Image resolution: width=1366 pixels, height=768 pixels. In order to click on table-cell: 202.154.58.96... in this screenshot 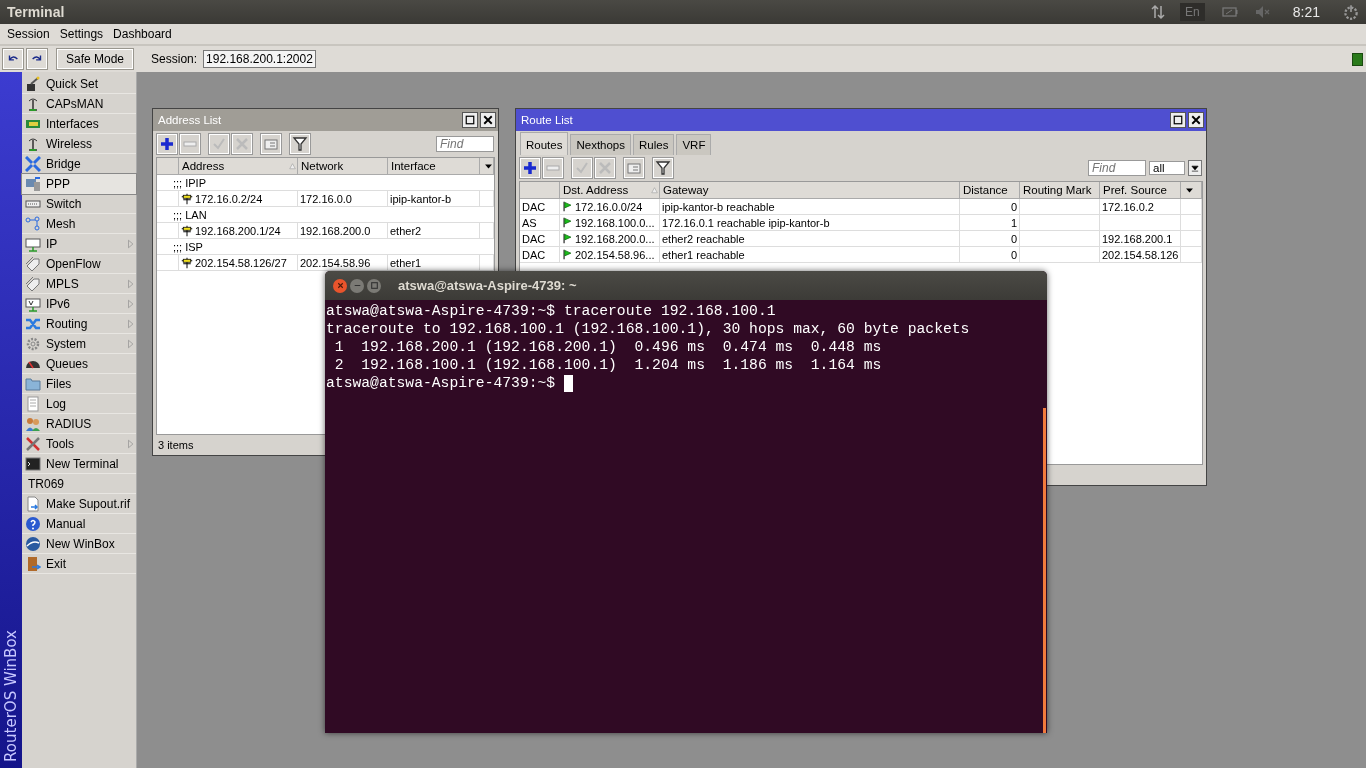, I will do `click(610, 254)`.